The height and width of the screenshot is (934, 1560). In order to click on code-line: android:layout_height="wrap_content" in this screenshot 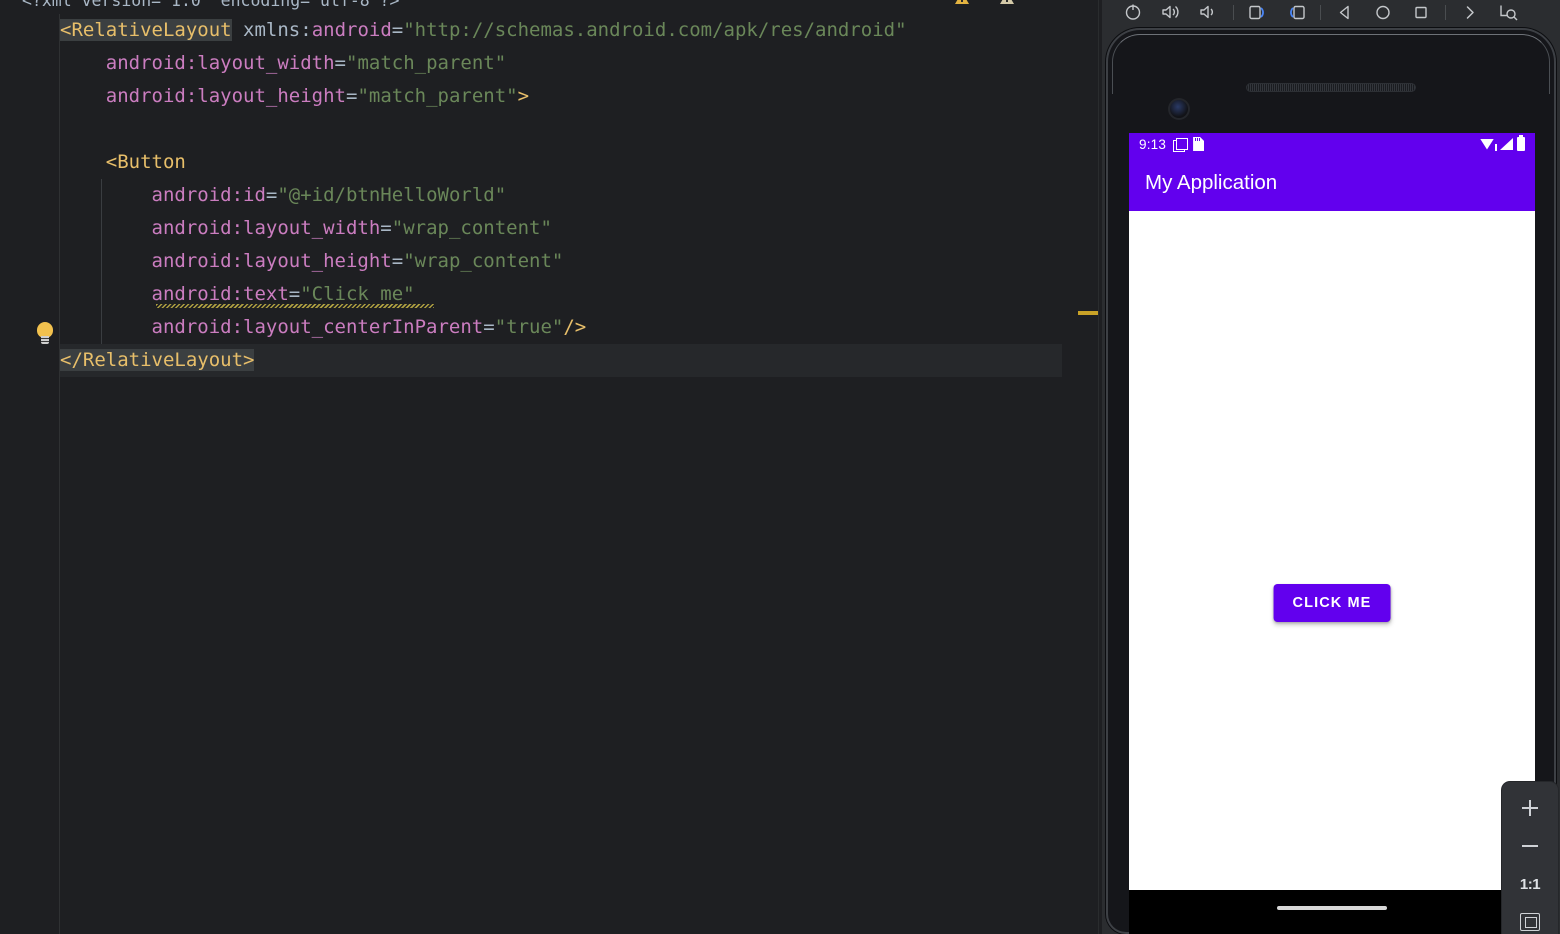, I will do `click(561, 261)`.